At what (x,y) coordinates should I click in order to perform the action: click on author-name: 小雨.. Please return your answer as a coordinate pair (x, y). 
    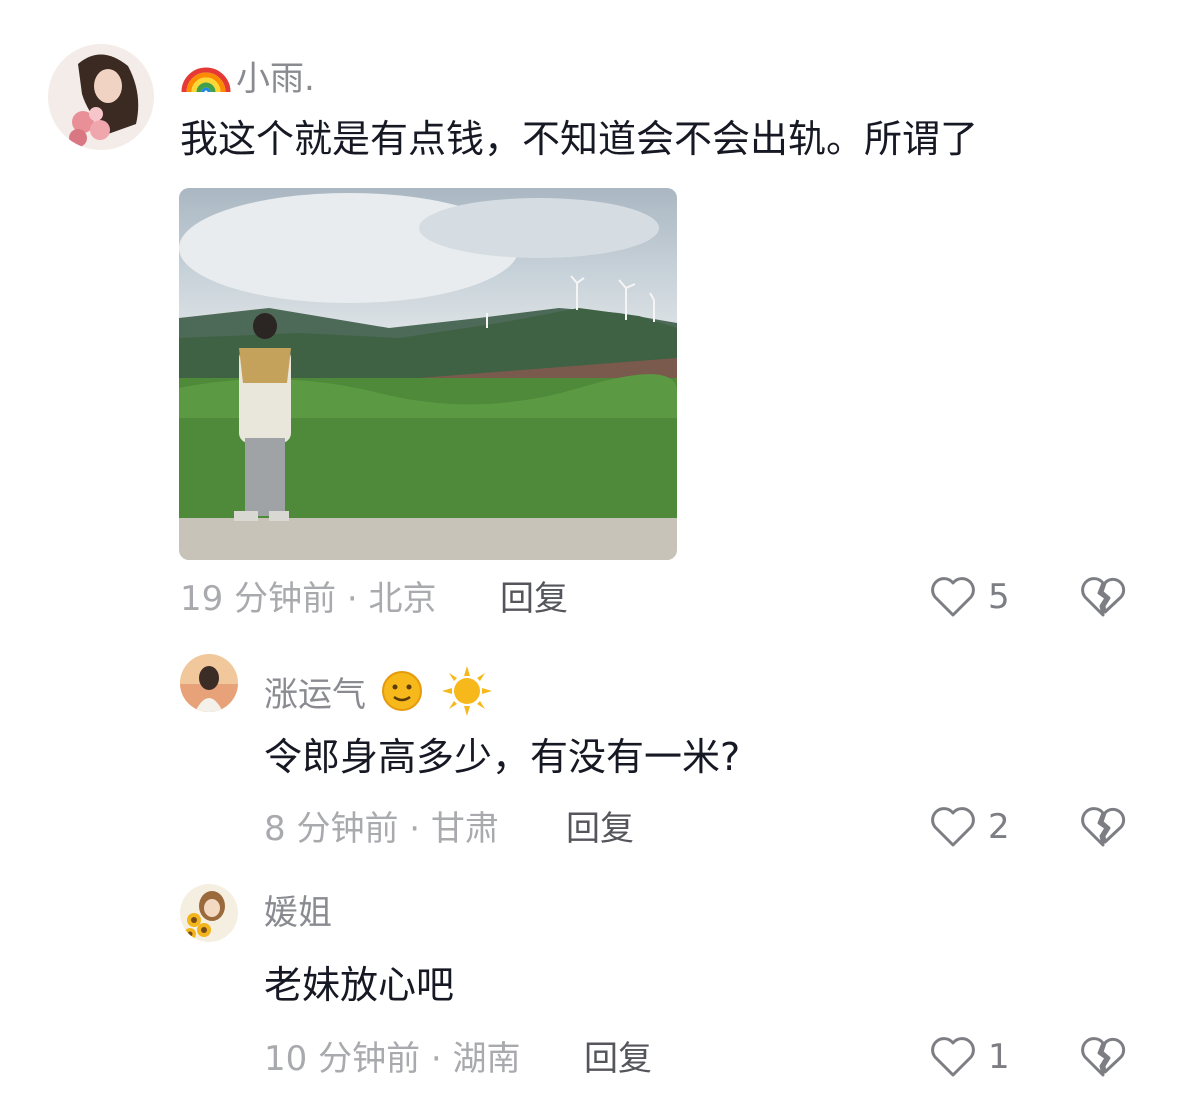
    Looking at the image, I should click on (275, 79).